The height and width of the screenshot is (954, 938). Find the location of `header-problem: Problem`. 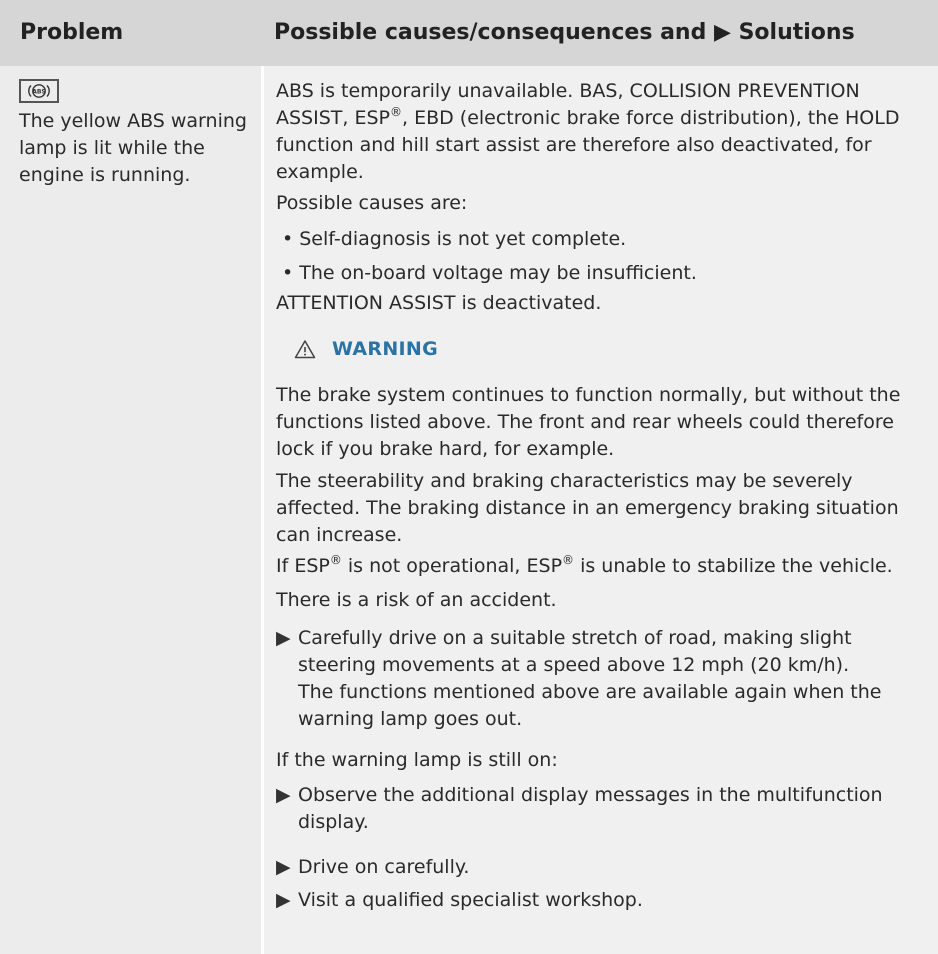

header-problem: Problem is located at coordinates (72, 32).